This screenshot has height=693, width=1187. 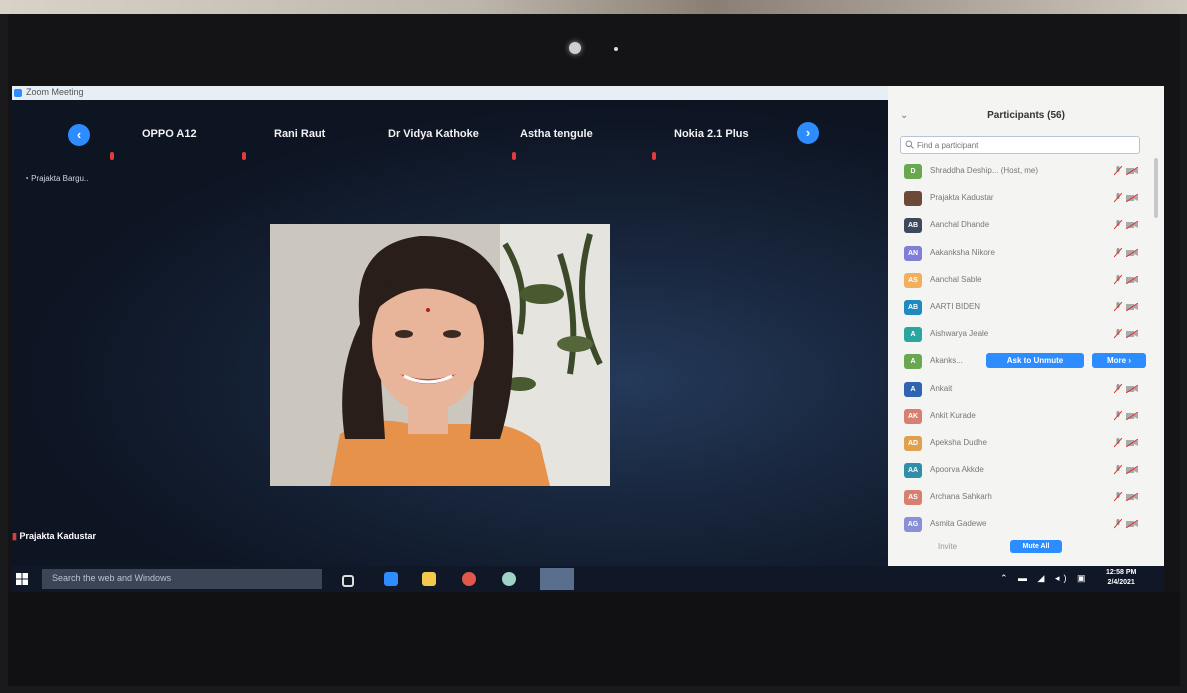 What do you see at coordinates (1035, 361) in the screenshot?
I see `ask-to-unmute-button: Ask to Unmute` at bounding box center [1035, 361].